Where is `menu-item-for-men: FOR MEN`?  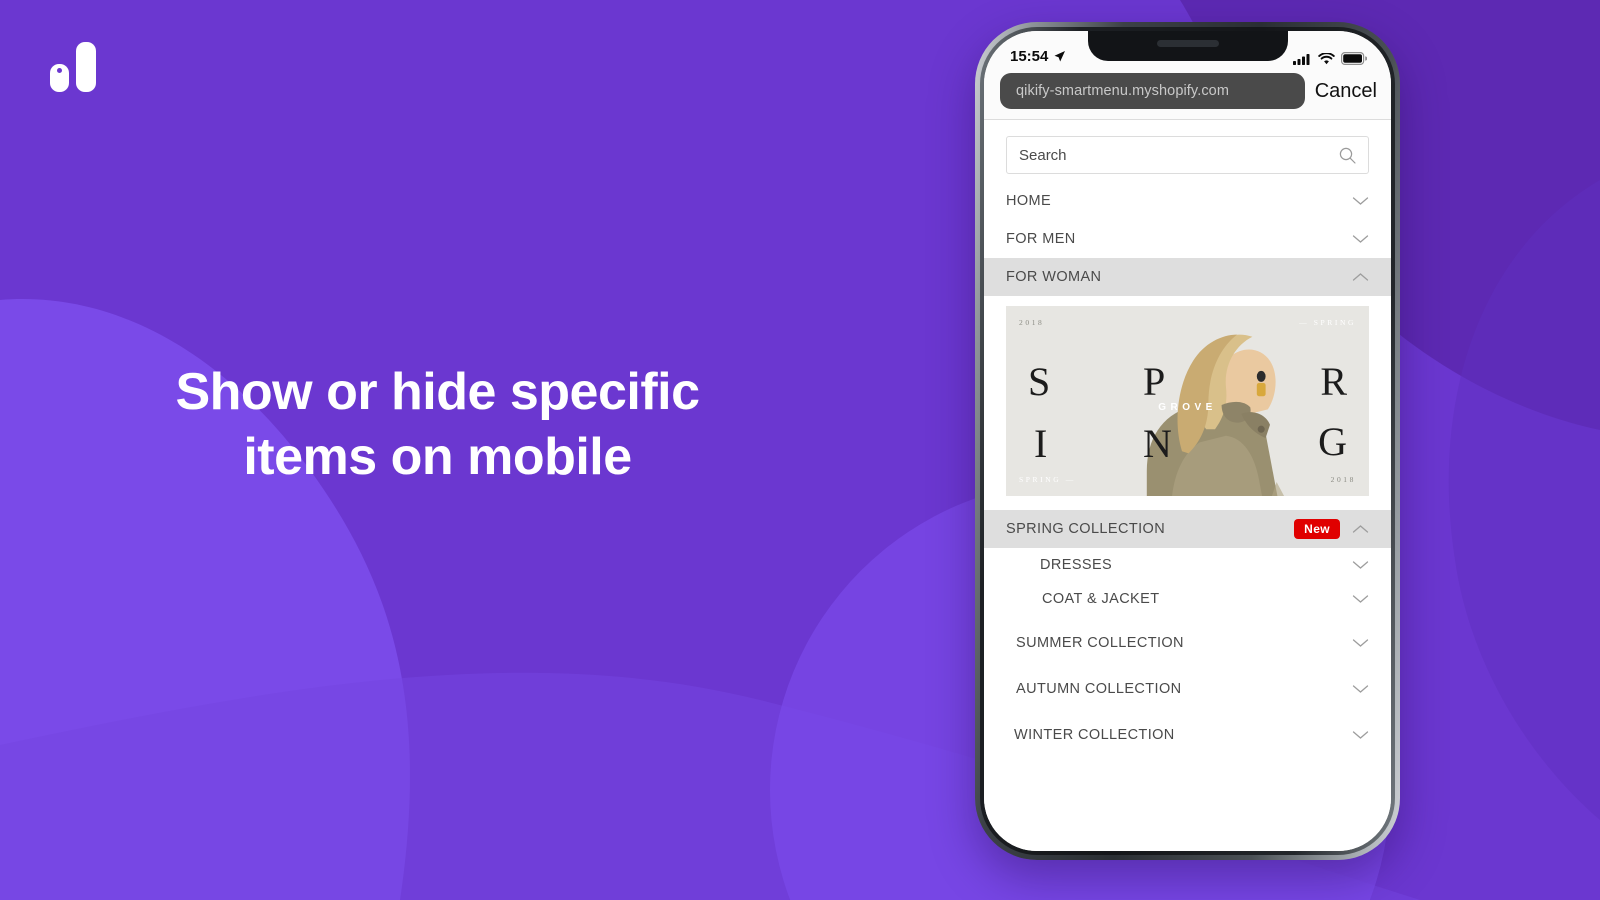
menu-item-for-men: FOR MEN is located at coordinates (1187, 239).